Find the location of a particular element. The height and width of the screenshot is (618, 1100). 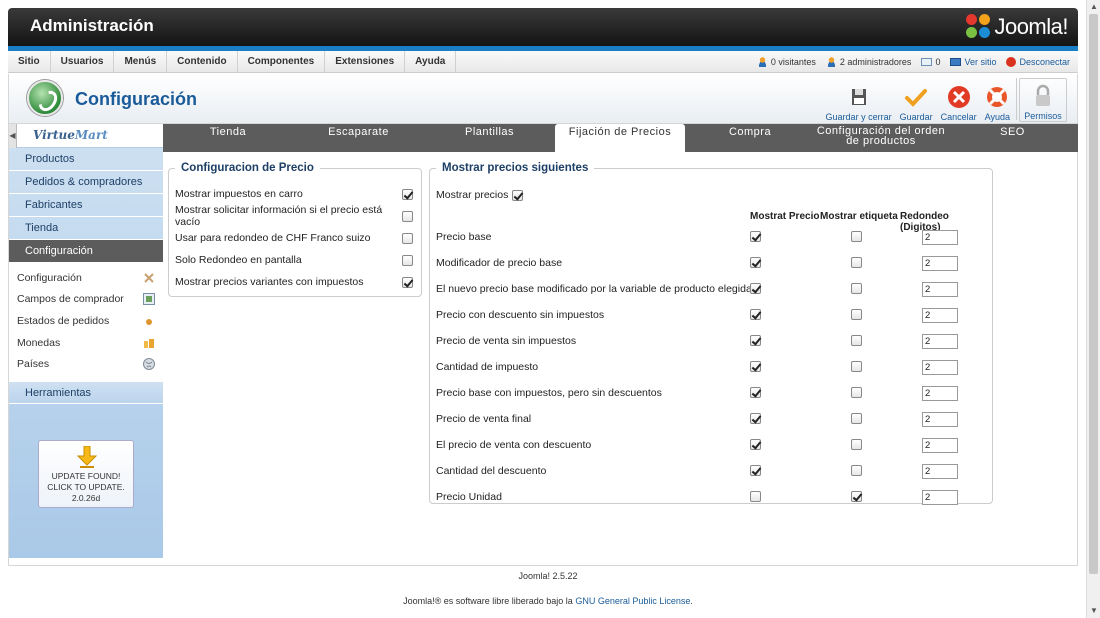

click-to-update-text: CLICK TO UPDATE. is located at coordinates (86, 487).